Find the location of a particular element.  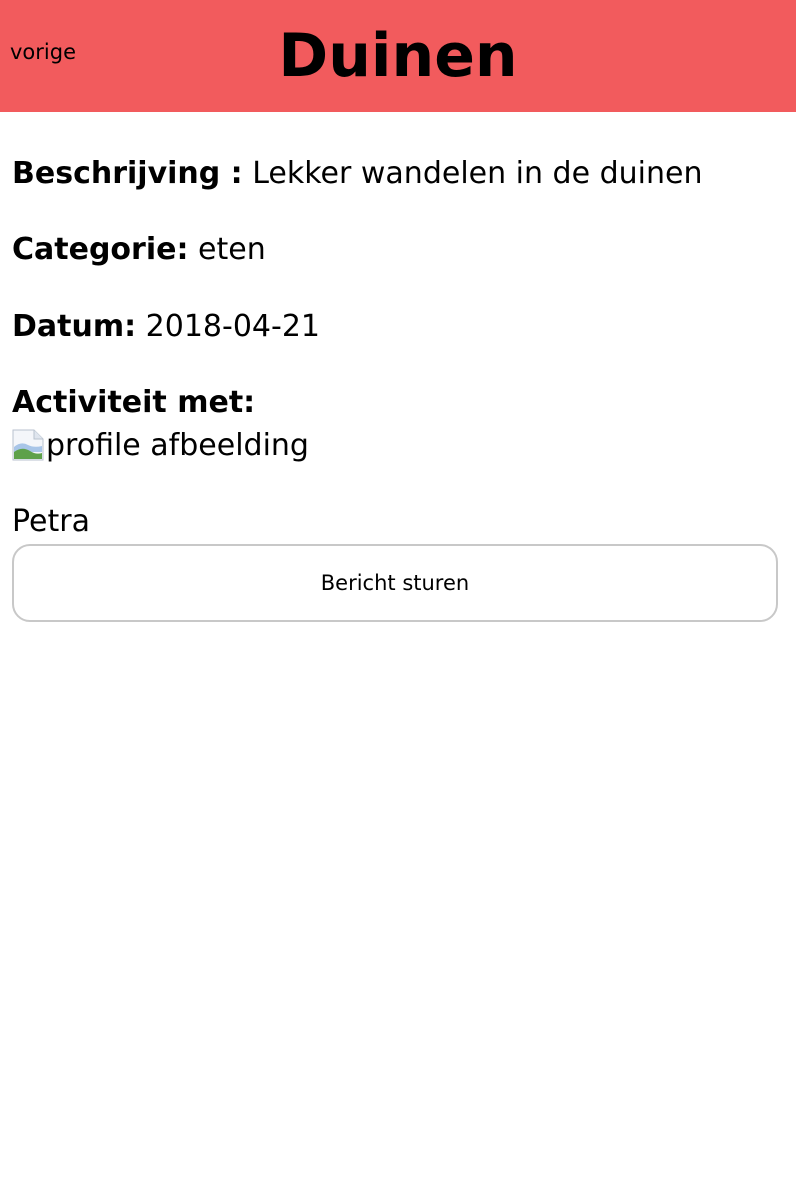

profile-image-alt-text: profile afbeelding is located at coordinates (177, 445).